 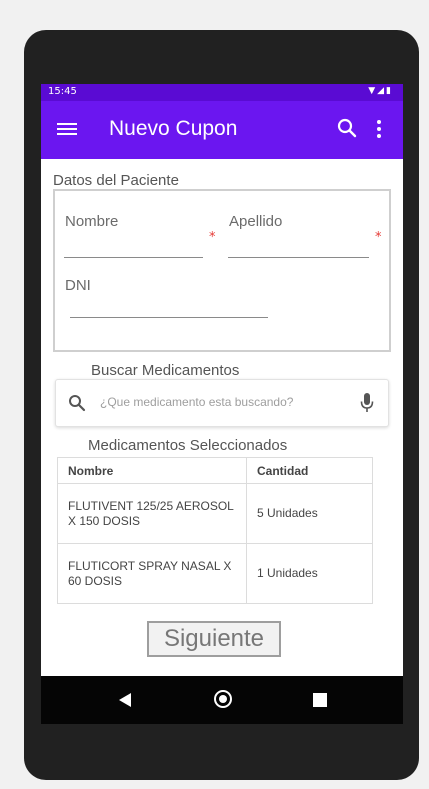 What do you see at coordinates (133, 257) in the screenshot?
I see `nombre-field` at bounding box center [133, 257].